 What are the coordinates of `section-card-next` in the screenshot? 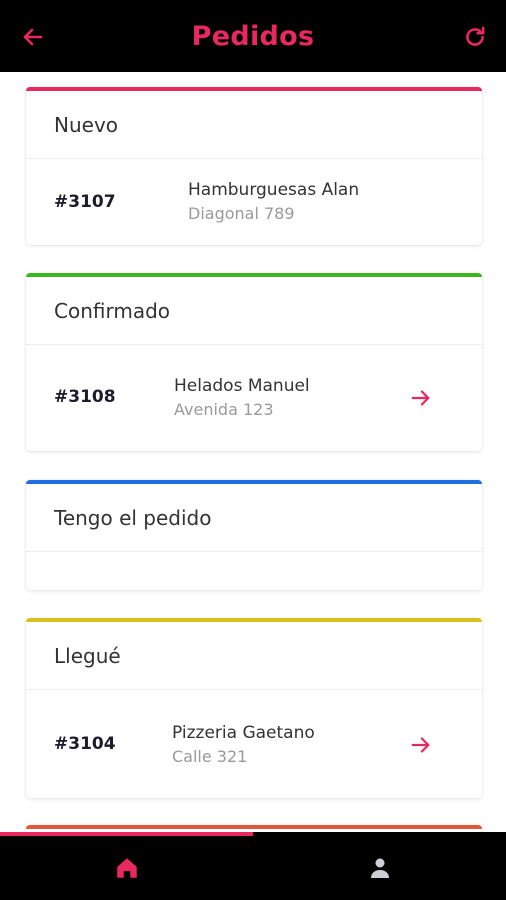 It's located at (254, 828).